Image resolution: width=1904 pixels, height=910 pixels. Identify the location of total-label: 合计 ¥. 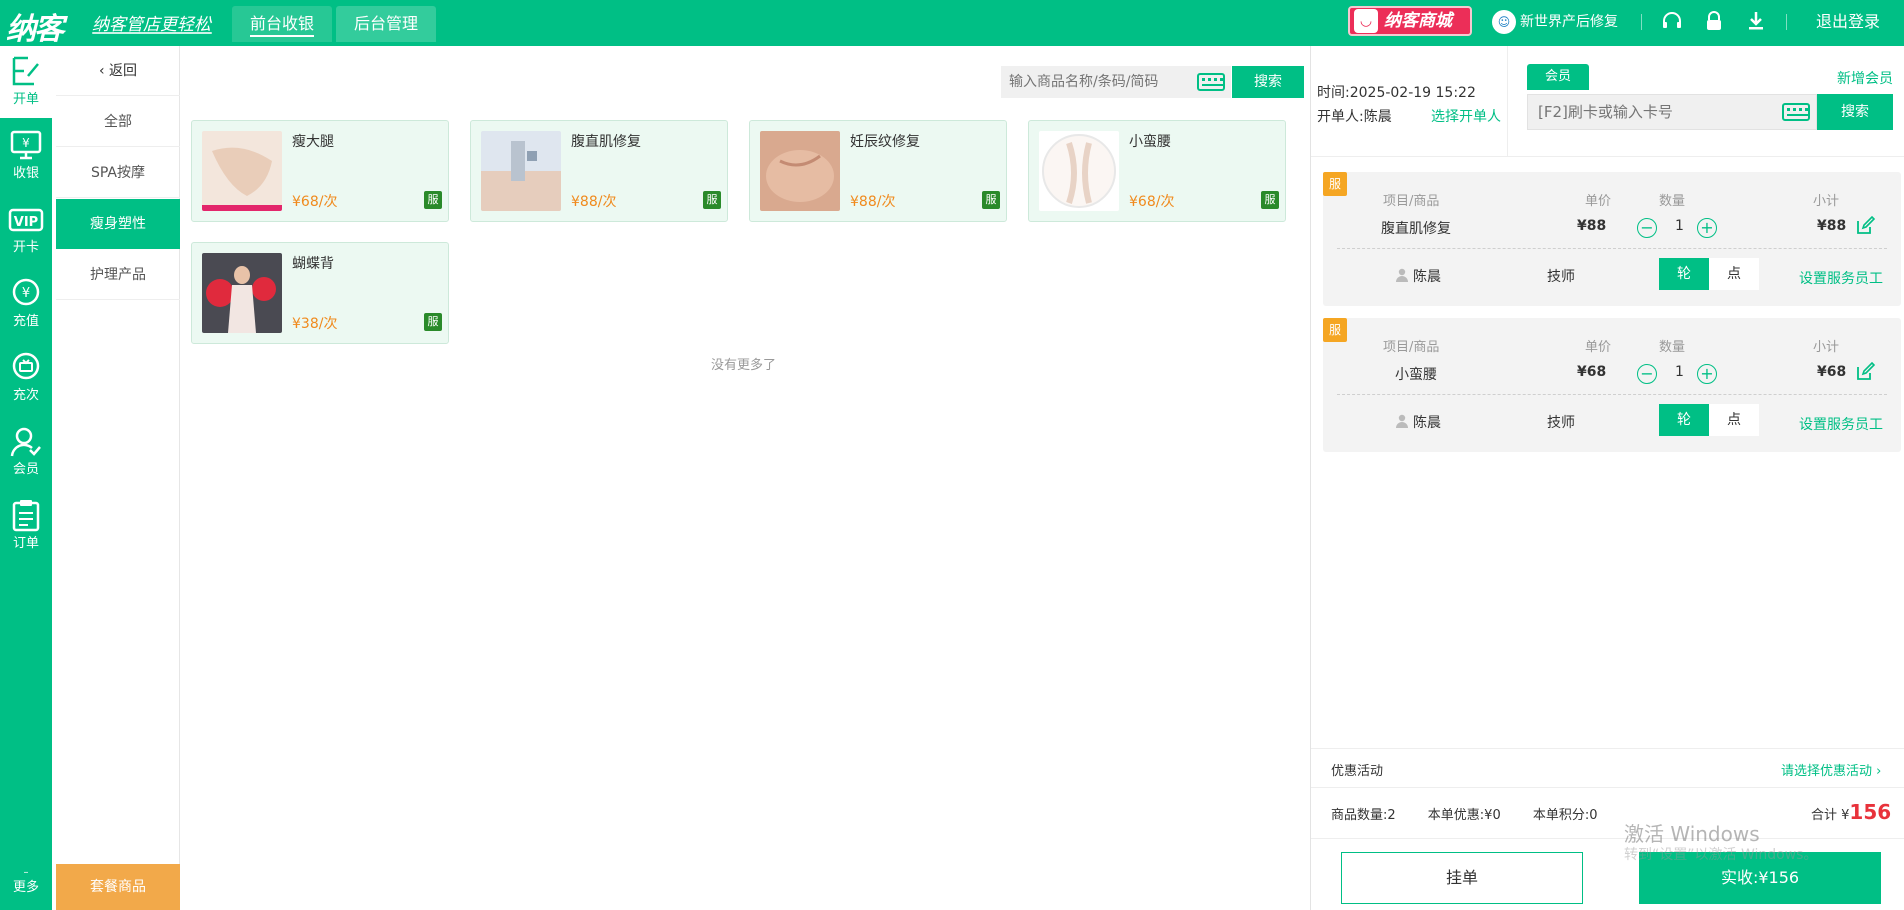
(1830, 815).